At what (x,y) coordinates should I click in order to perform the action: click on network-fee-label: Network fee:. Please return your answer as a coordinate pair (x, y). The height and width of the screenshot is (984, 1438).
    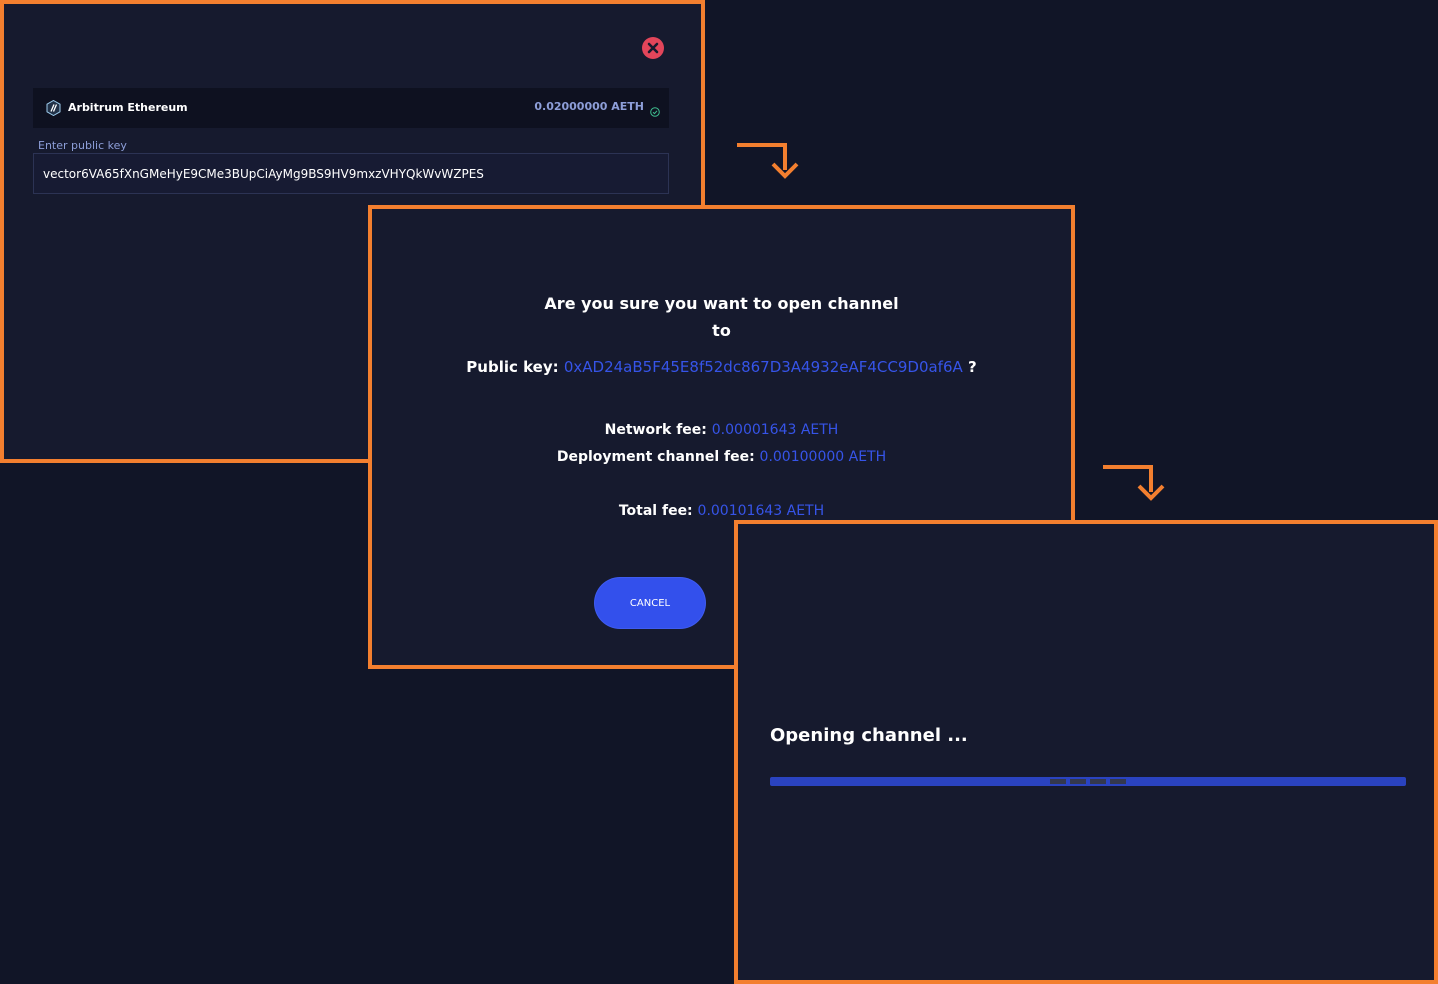
    Looking at the image, I should click on (655, 430).